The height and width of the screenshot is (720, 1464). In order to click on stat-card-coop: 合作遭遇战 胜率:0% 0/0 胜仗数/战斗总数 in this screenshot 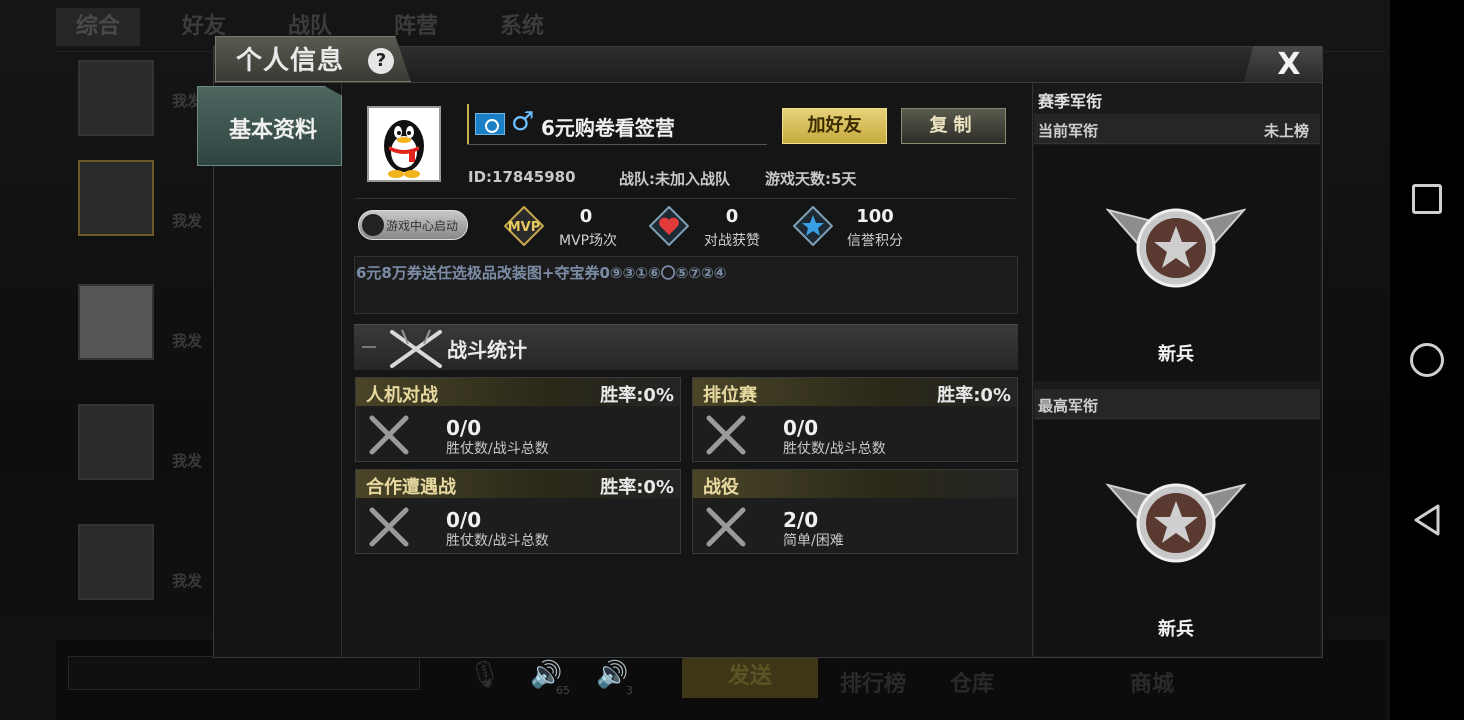, I will do `click(518, 511)`.